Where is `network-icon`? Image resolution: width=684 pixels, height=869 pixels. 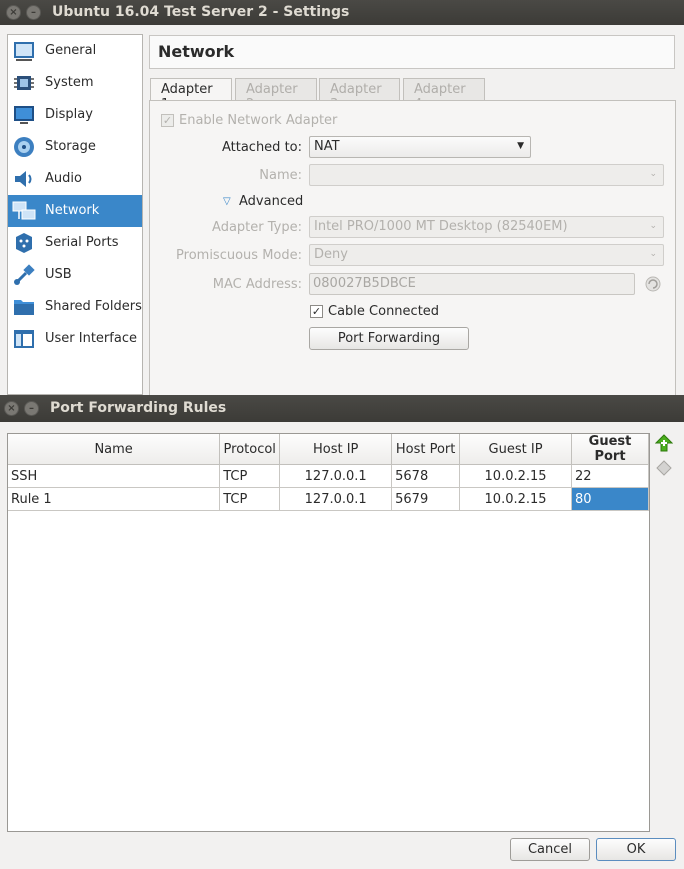
network-icon is located at coordinates (24, 210).